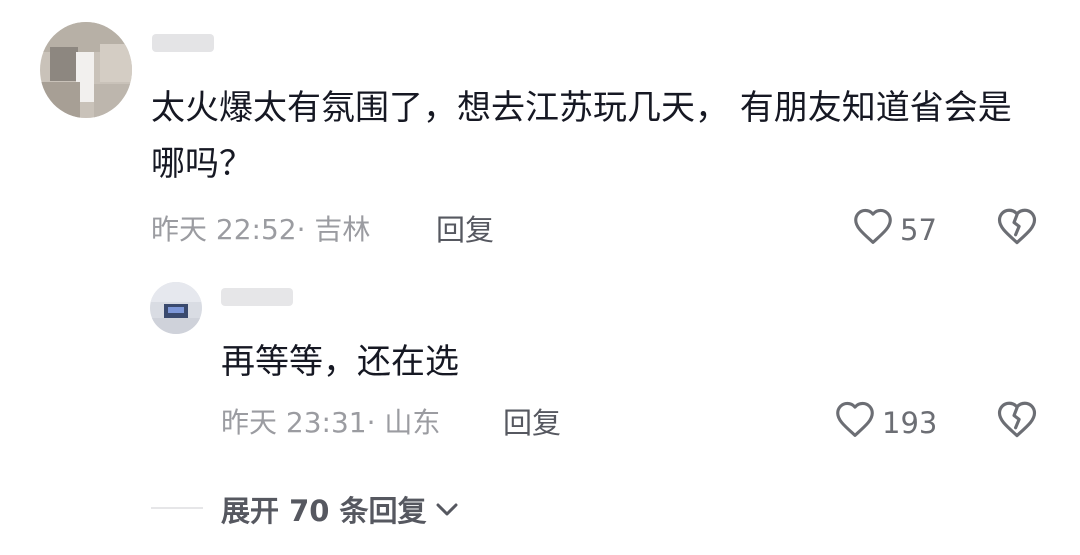  I want to click on replier-avatar, so click(176, 308).